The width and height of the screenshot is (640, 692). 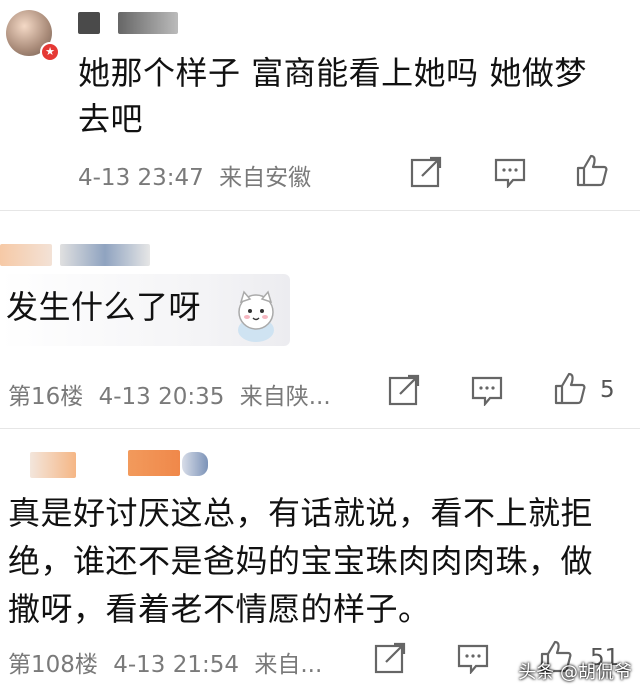 I want to click on comment-floor: 第16楼, so click(x=46, y=397).